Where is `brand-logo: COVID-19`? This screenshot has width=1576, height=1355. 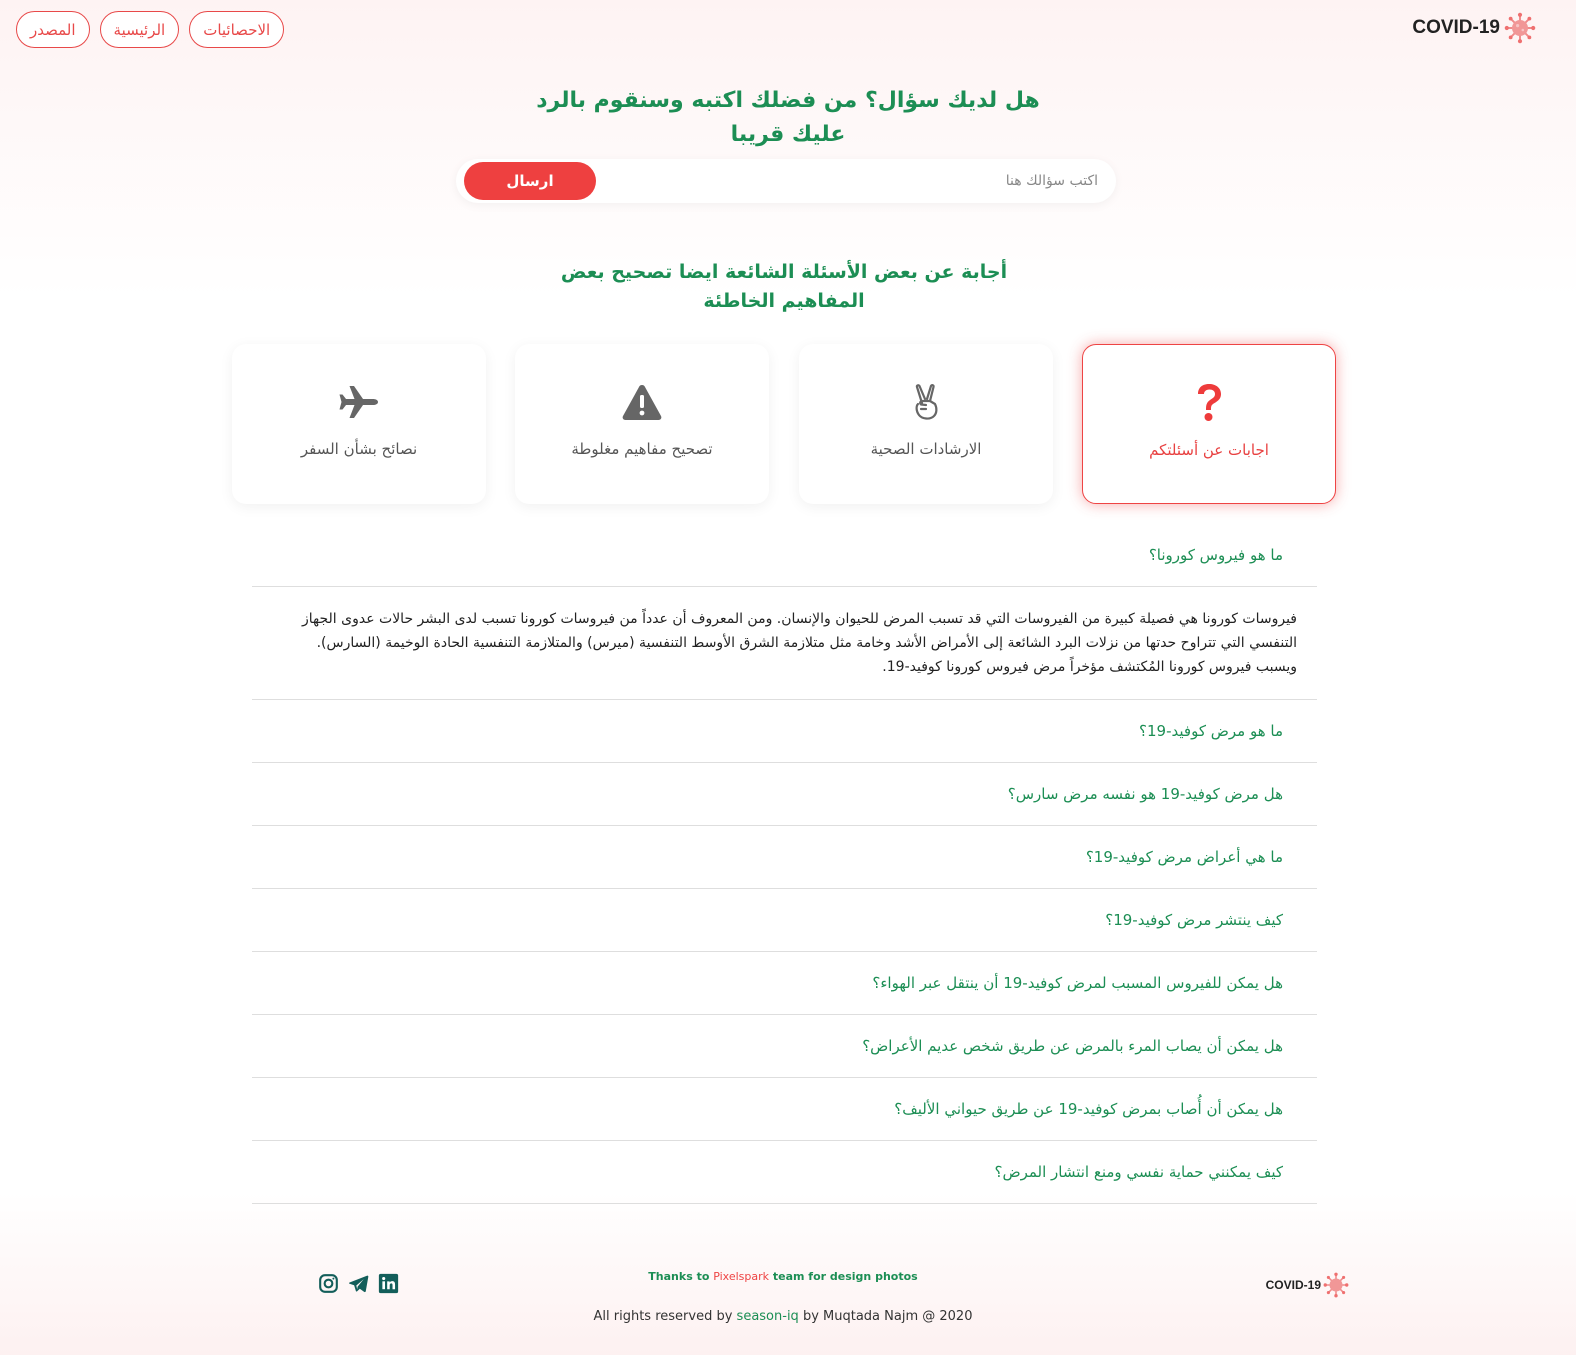
brand-logo: COVID-19 is located at coordinates (1474, 28).